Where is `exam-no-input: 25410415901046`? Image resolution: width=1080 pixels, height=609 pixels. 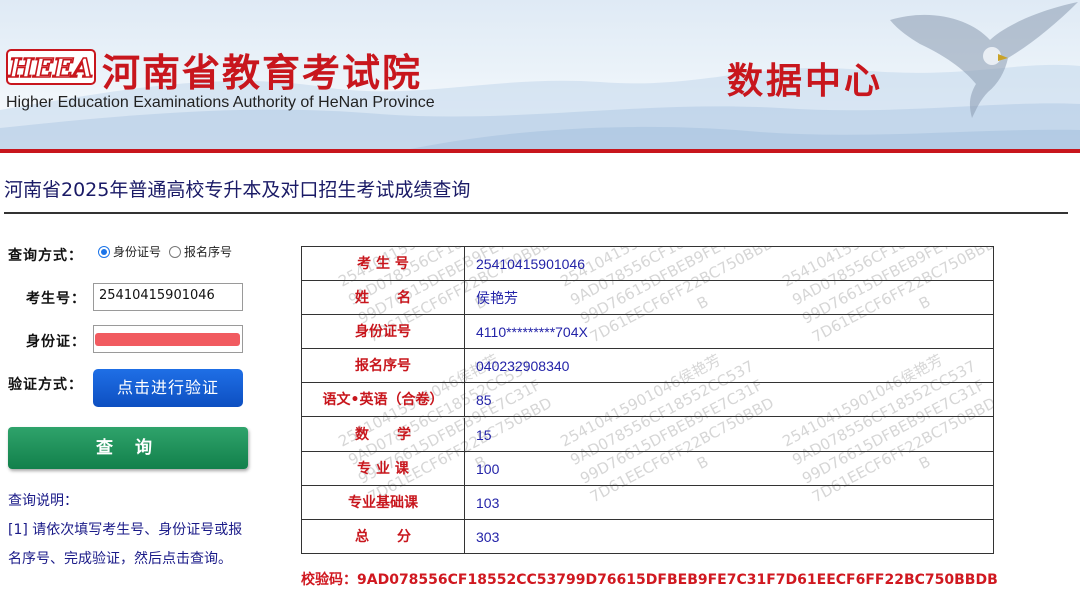
exam-no-input: 25410415901046 is located at coordinates (168, 297).